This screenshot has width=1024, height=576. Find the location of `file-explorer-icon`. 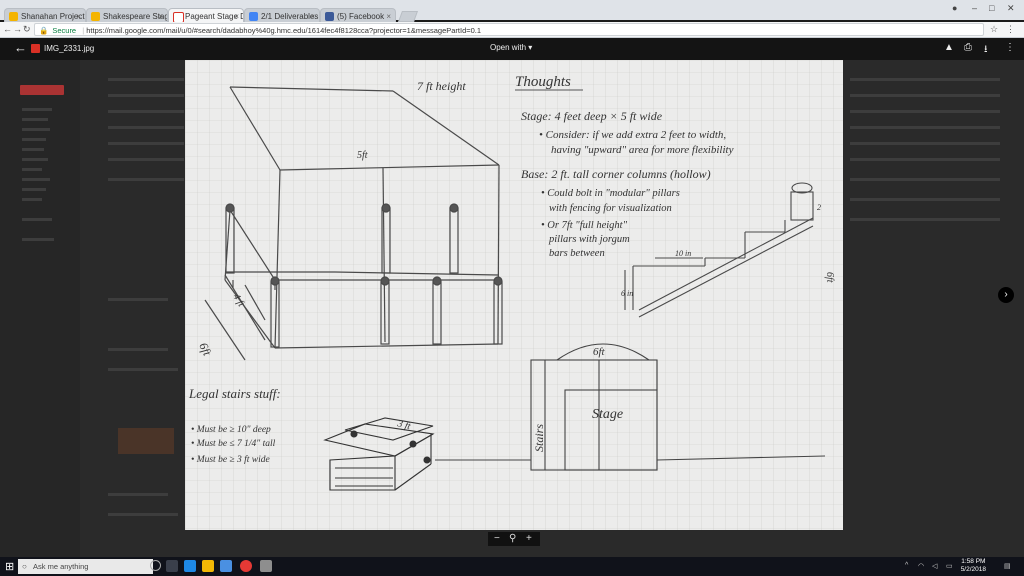

file-explorer-icon is located at coordinates (208, 566).